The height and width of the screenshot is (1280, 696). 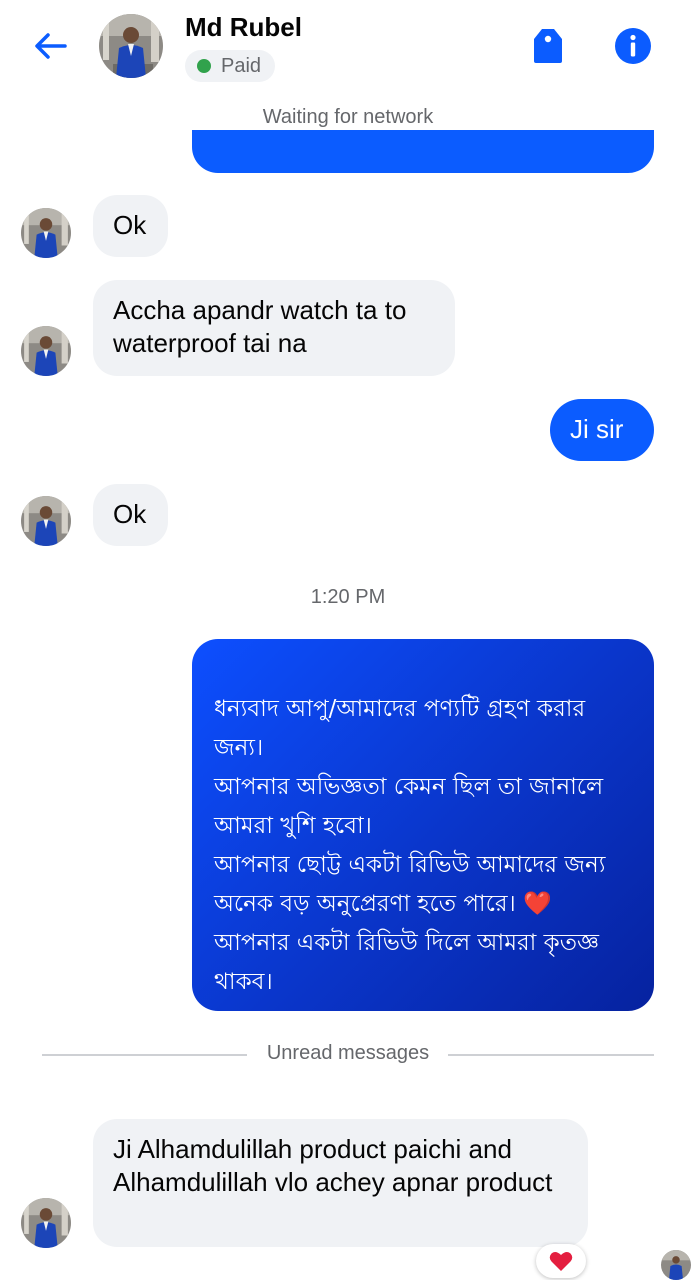 I want to click on status-badge: Paid, so click(x=230, y=66).